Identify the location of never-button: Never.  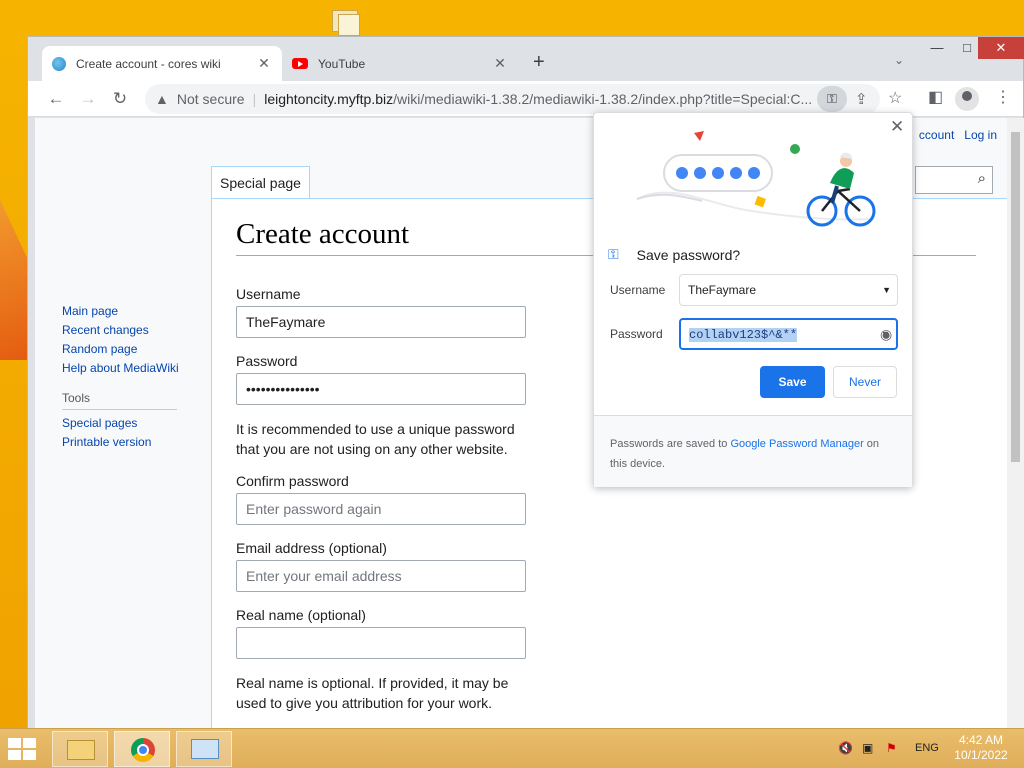
(865, 382).